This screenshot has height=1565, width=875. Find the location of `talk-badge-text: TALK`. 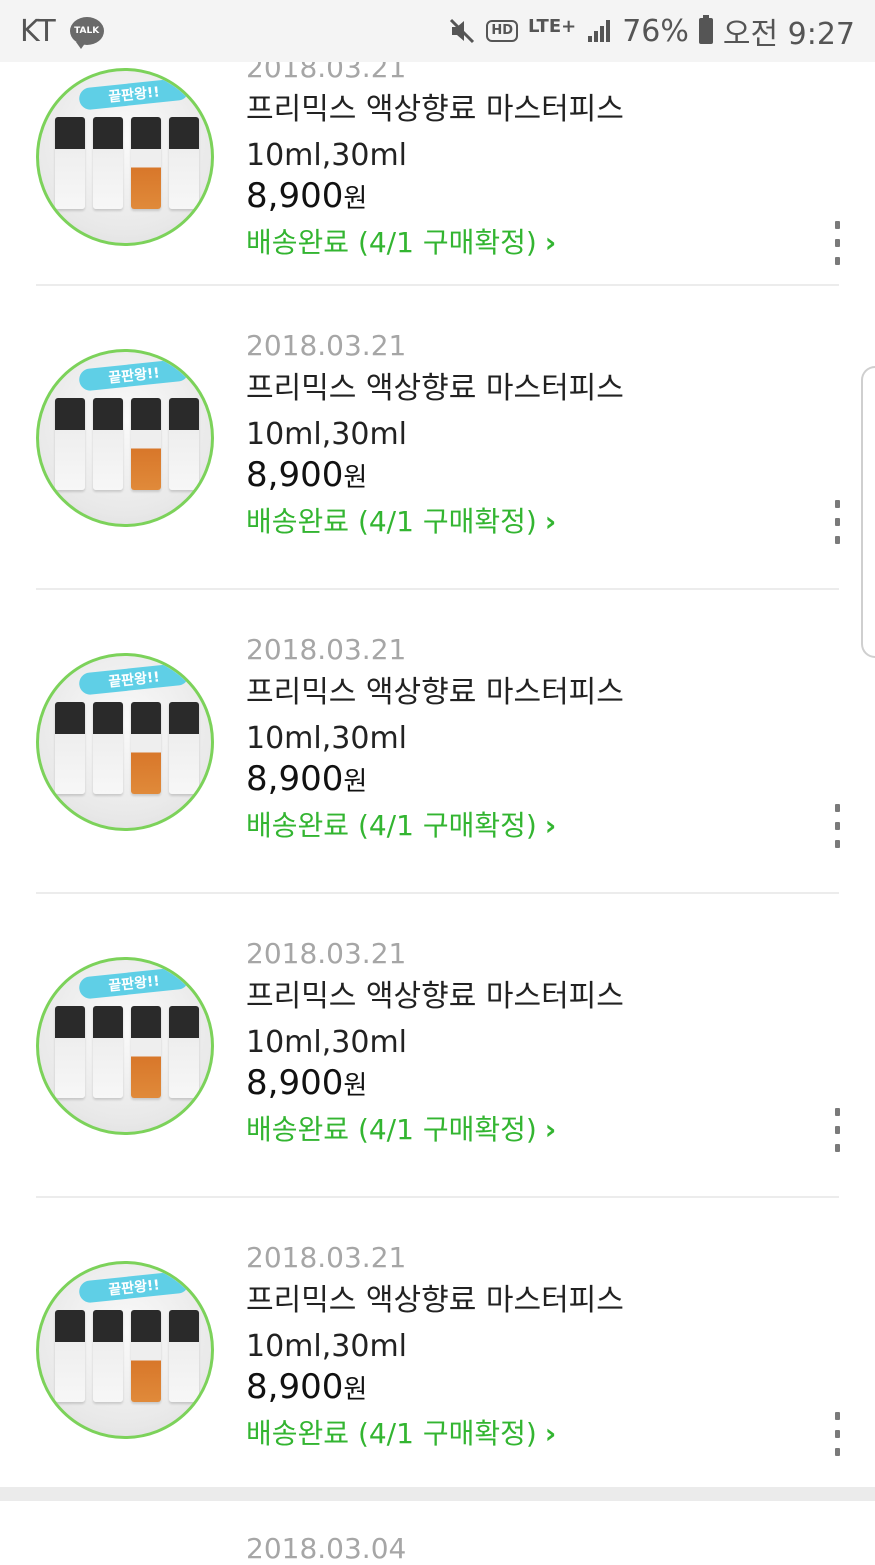

talk-badge-text: TALK is located at coordinates (87, 31).